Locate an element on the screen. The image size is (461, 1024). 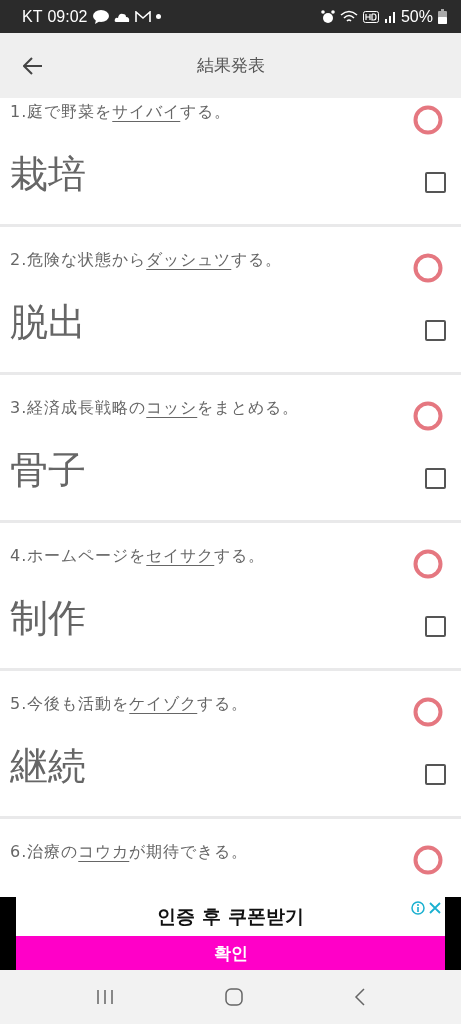
answer-text: 骨子 is located at coordinates (48, 470).